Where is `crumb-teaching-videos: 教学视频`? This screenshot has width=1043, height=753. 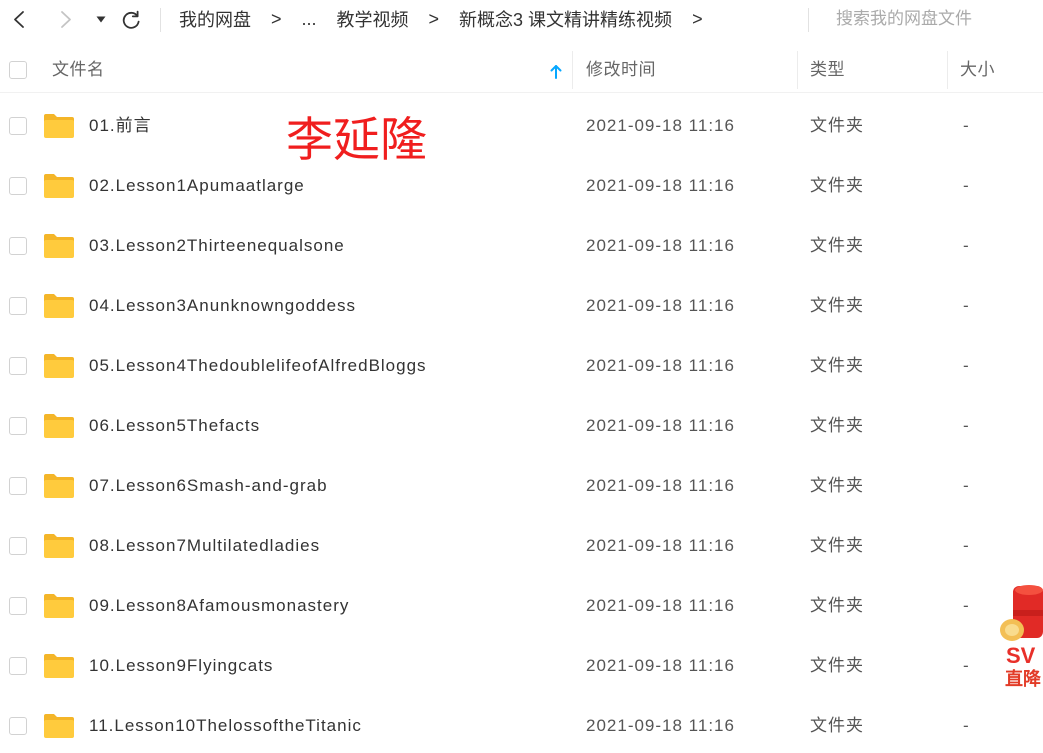
crumb-teaching-videos: 教学视频 is located at coordinates (373, 19).